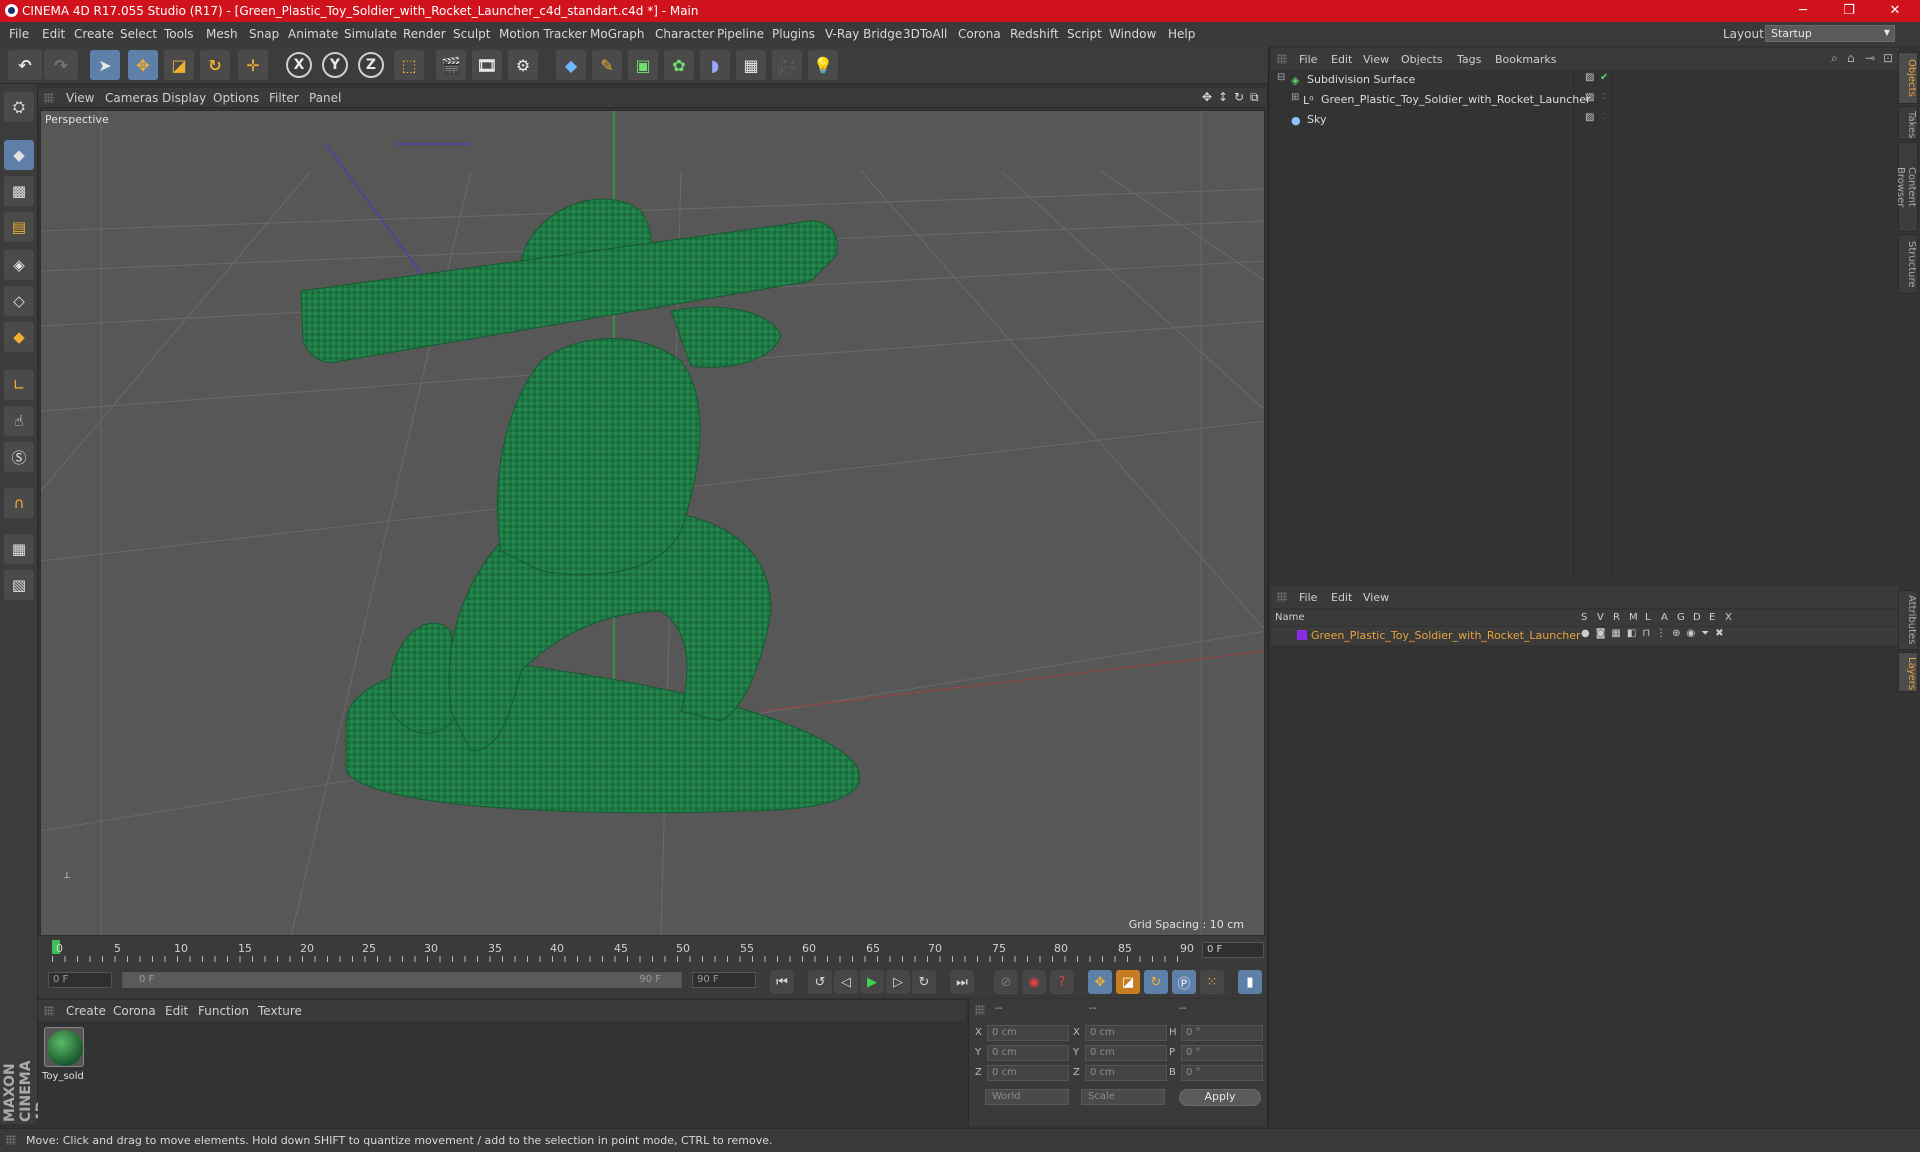 This screenshot has height=1152, width=1920. What do you see at coordinates (1525, 59) in the screenshot?
I see `om-menu-bookmarks: Bookmarks` at bounding box center [1525, 59].